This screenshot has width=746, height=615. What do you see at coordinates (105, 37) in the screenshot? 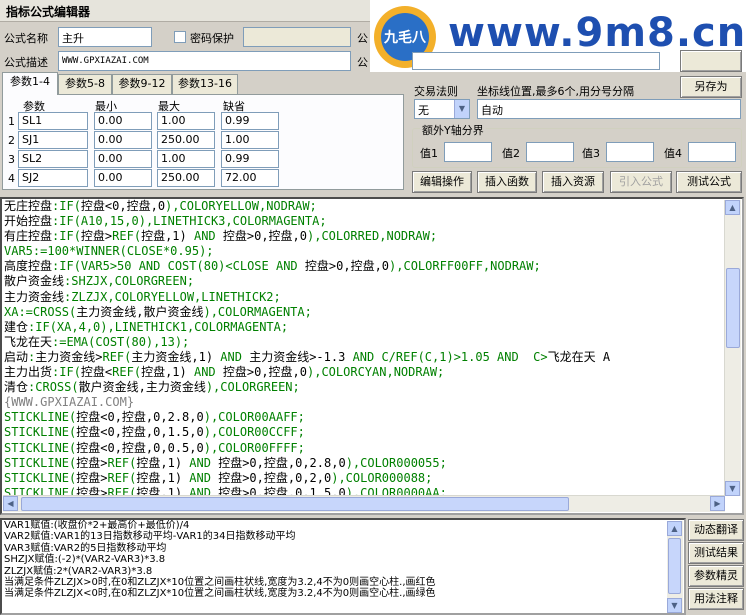
I see `name-input: 主升` at bounding box center [105, 37].